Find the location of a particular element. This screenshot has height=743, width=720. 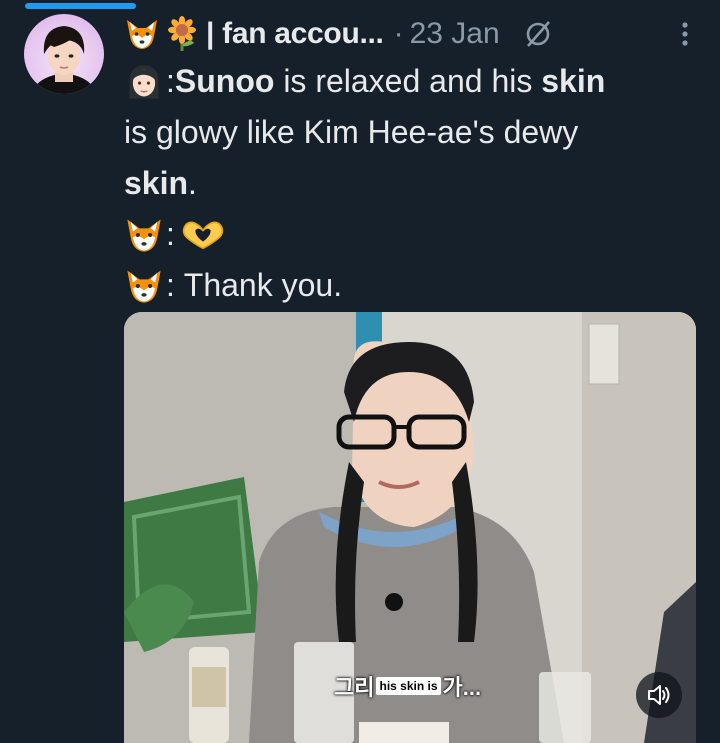

heart-hands-emoji is located at coordinates (203, 235).